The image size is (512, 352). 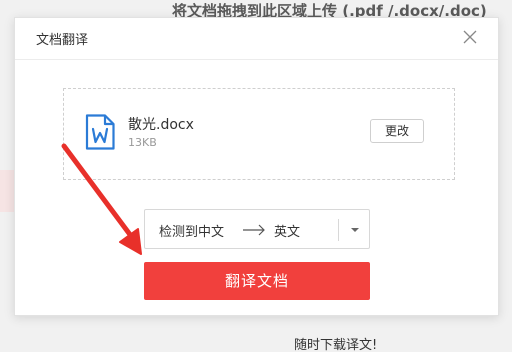 I want to click on background-sidebar-strip, so click(x=7, y=191).